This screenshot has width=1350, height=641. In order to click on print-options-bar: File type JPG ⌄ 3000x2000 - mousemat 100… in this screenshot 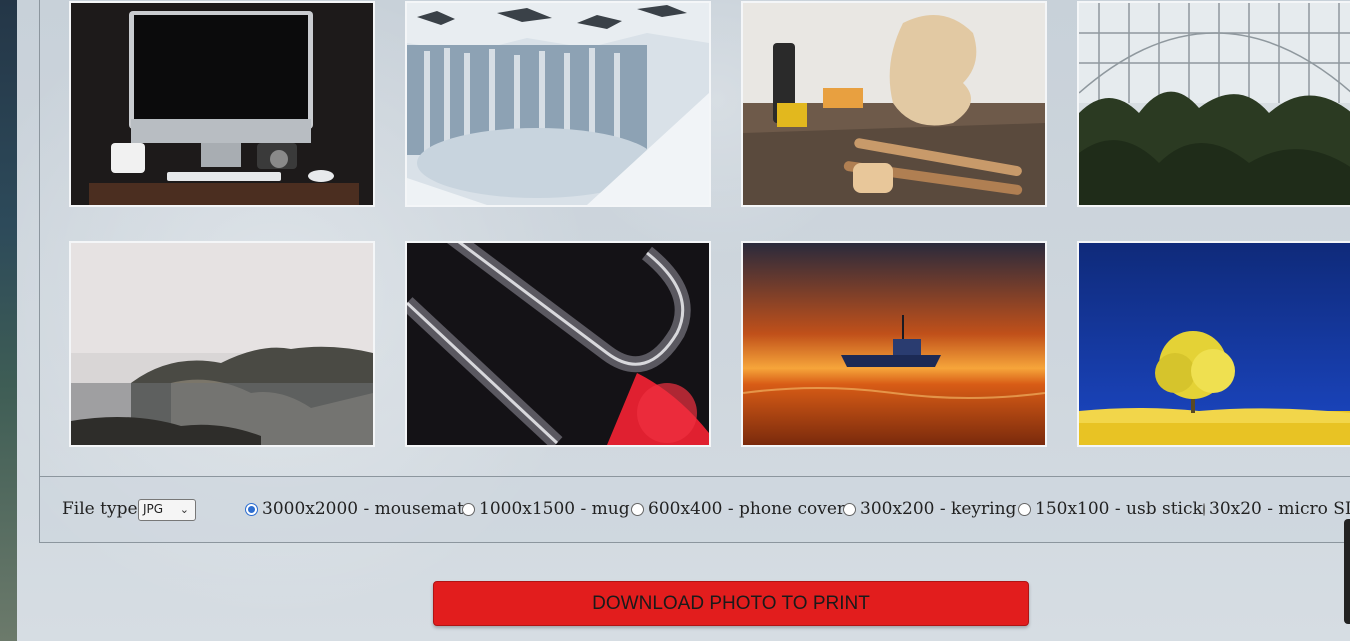, I will do `click(694, 510)`.